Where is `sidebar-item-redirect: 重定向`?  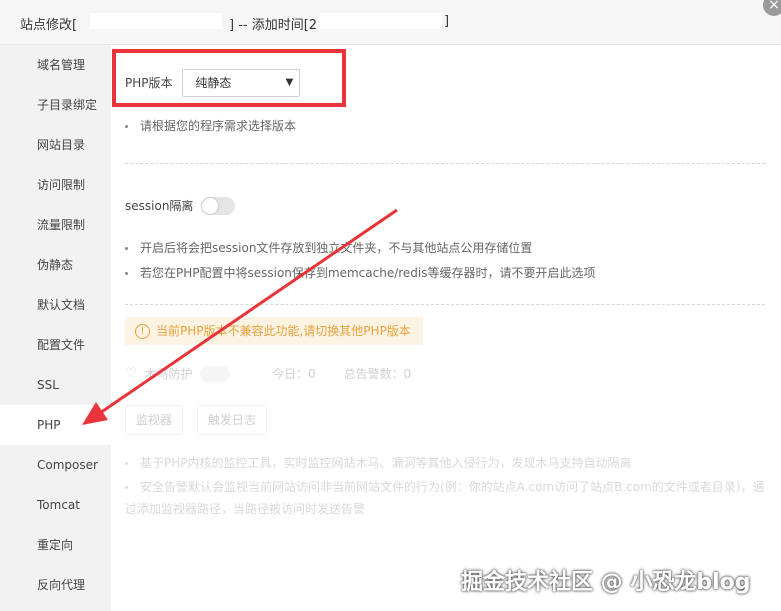
sidebar-item-redirect: 重定向 is located at coordinates (55, 545).